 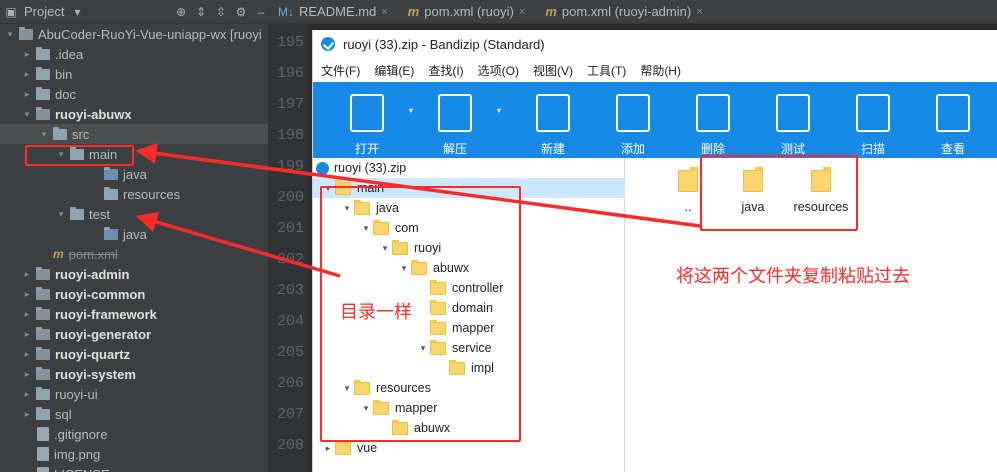 What do you see at coordinates (290, 290) in the screenshot?
I see `line-number: 203` at bounding box center [290, 290].